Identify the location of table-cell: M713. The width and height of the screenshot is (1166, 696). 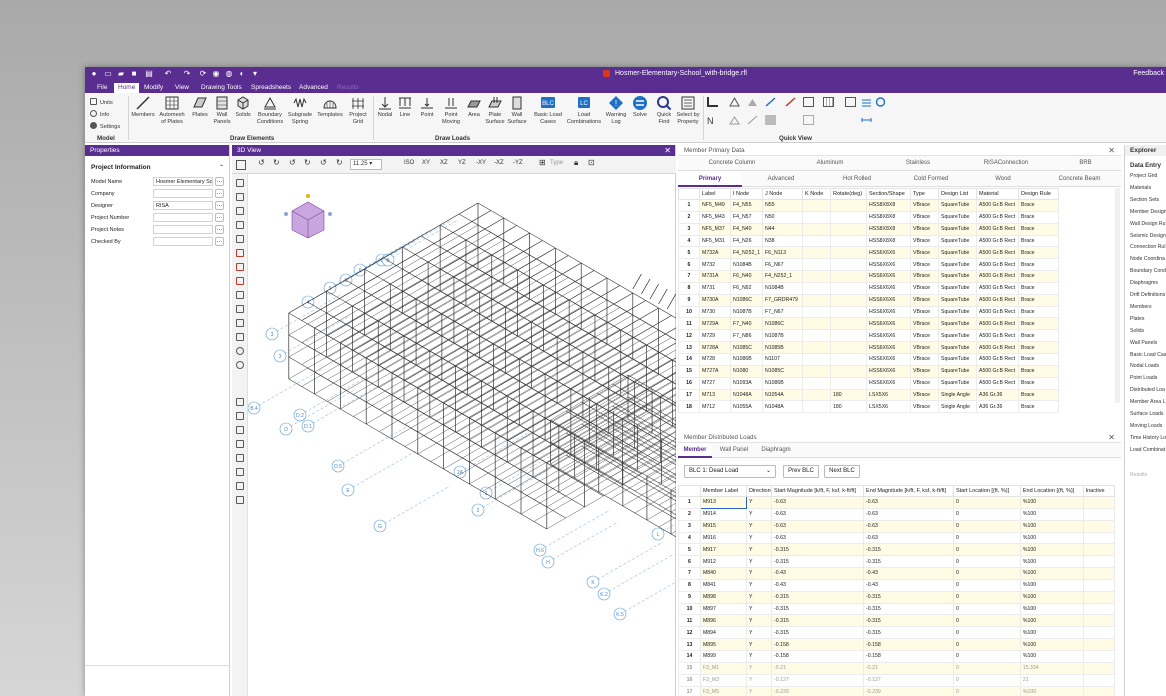
(715, 395).